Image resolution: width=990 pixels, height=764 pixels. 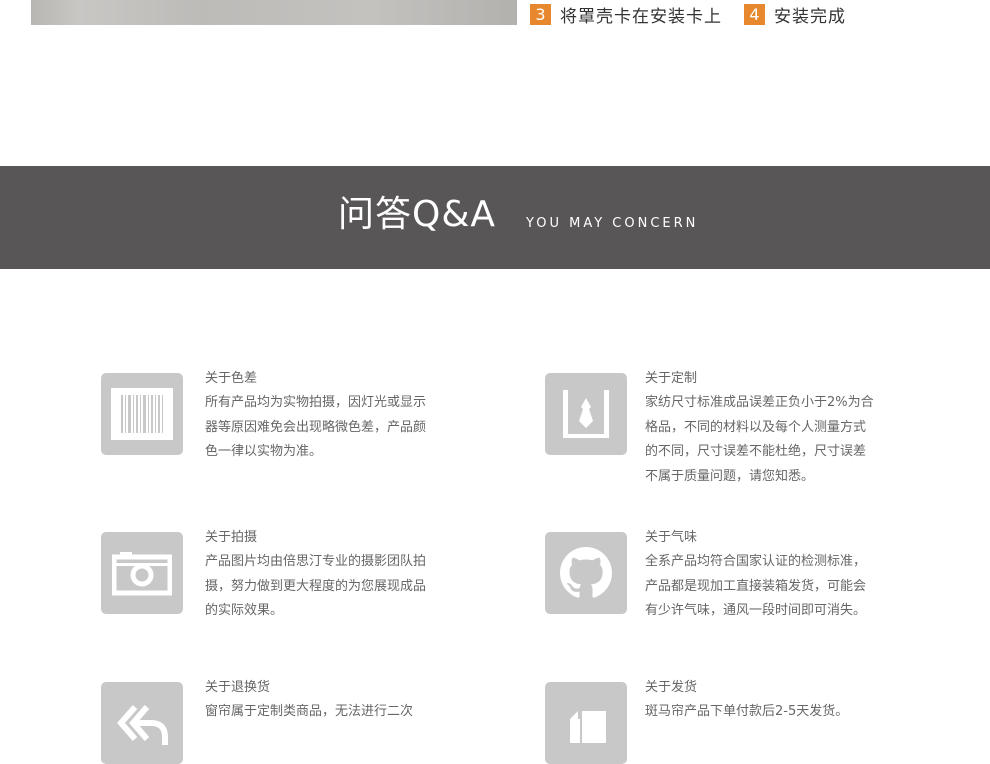 What do you see at coordinates (231, 378) in the screenshot?
I see `faq-title: 关于色差` at bounding box center [231, 378].